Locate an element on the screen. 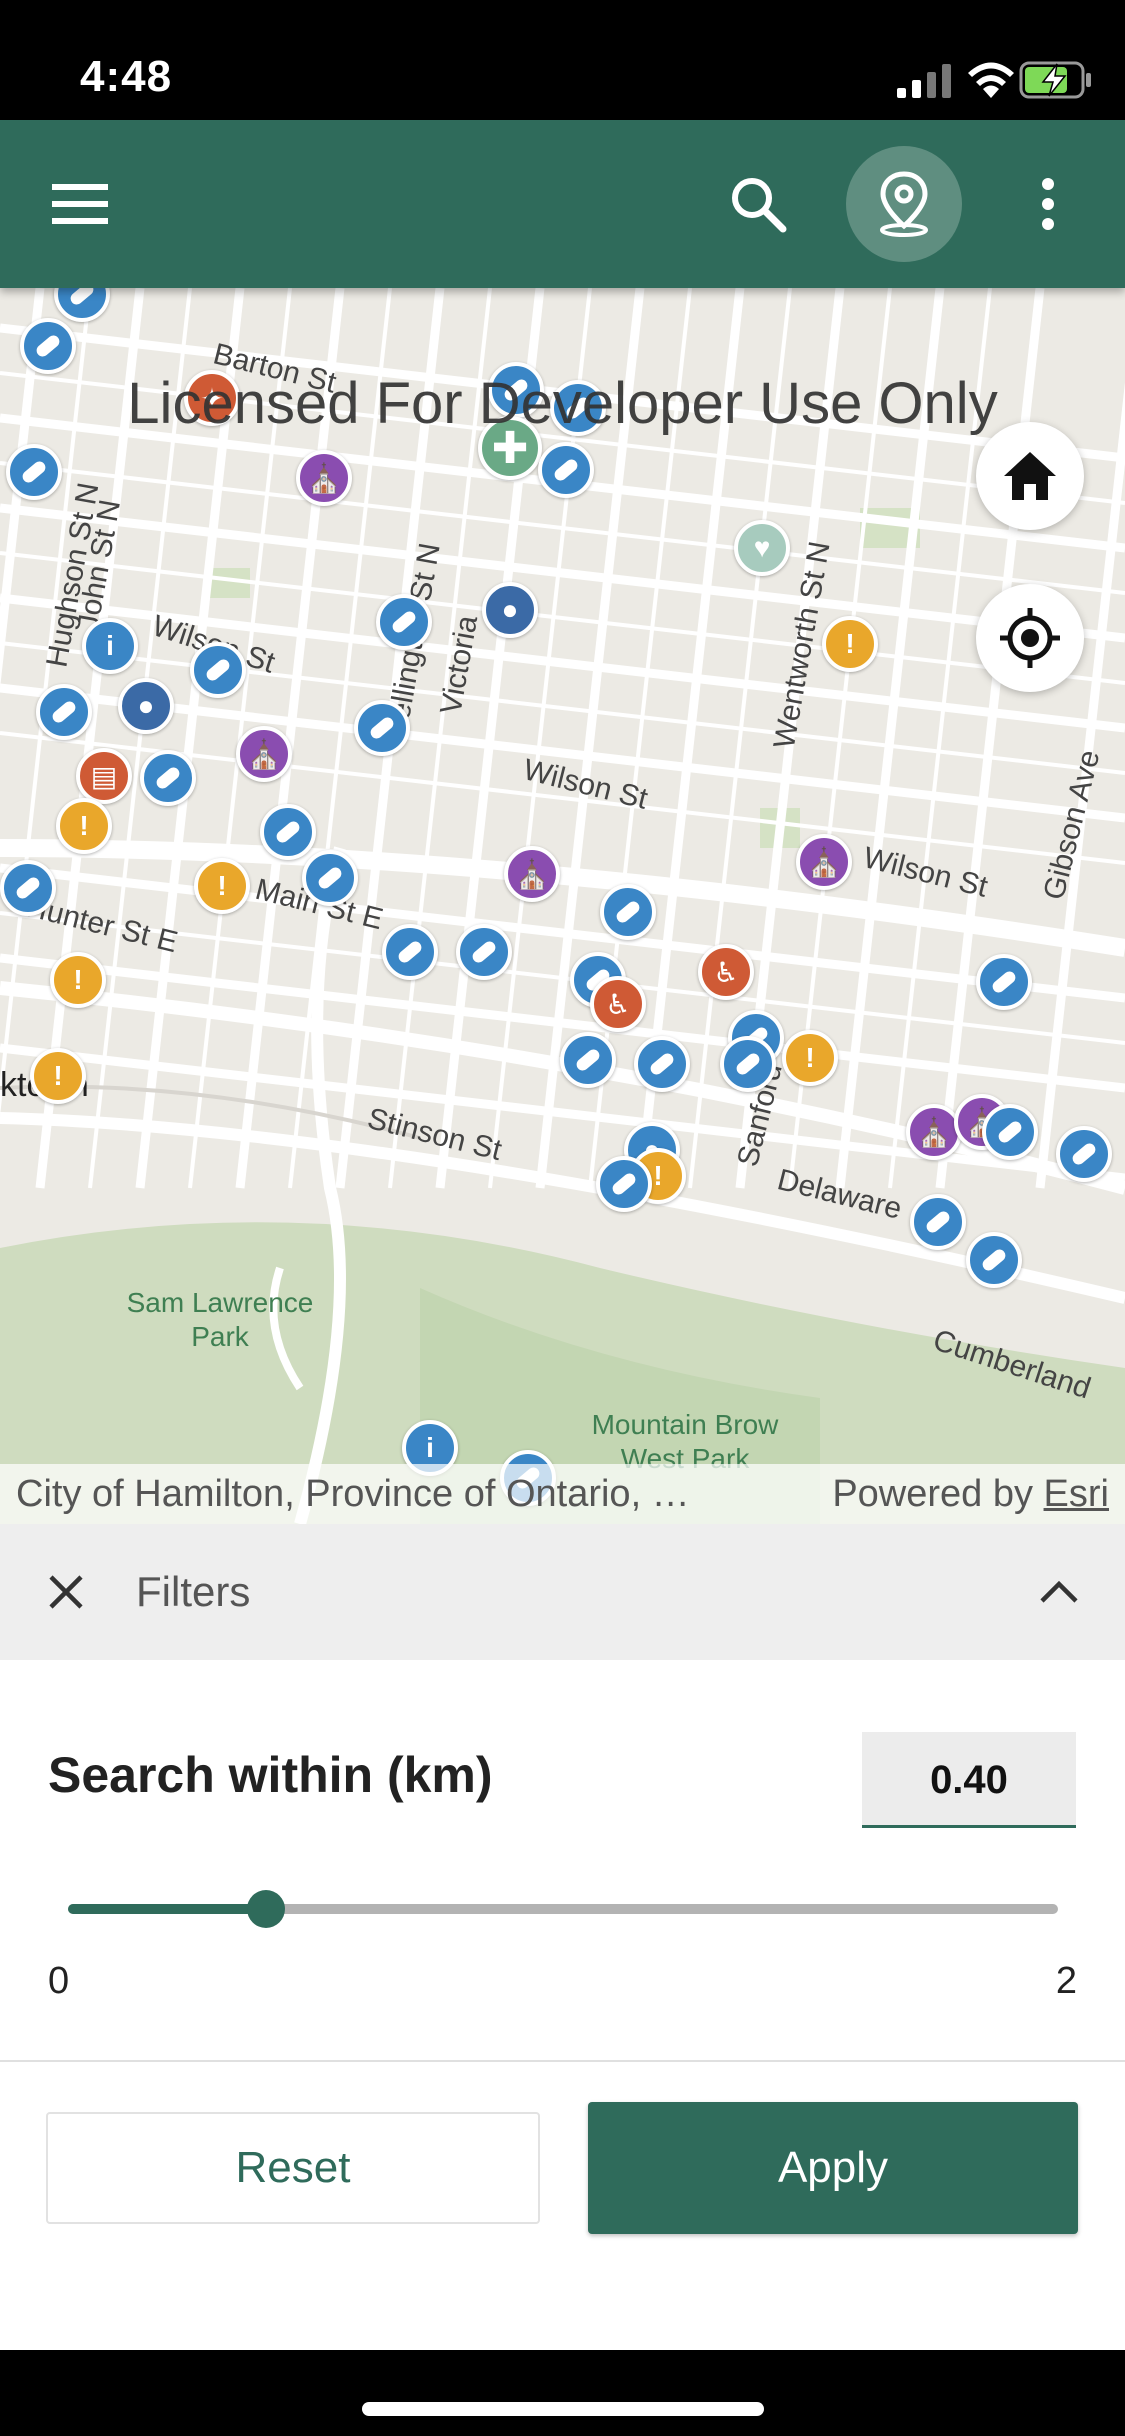 This screenshot has width=1125, height=2436. more-vertical-icon is located at coordinates (1048, 204).